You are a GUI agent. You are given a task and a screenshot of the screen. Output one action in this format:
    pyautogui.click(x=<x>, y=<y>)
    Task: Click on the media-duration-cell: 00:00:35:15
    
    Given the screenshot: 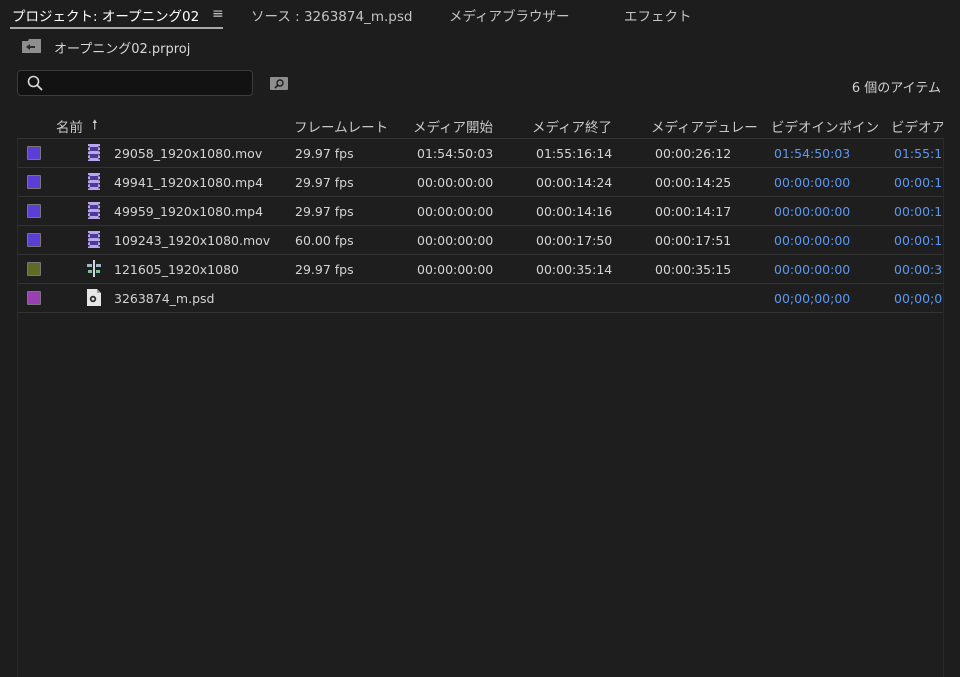 What is the action you would take?
    pyautogui.click(x=693, y=269)
    